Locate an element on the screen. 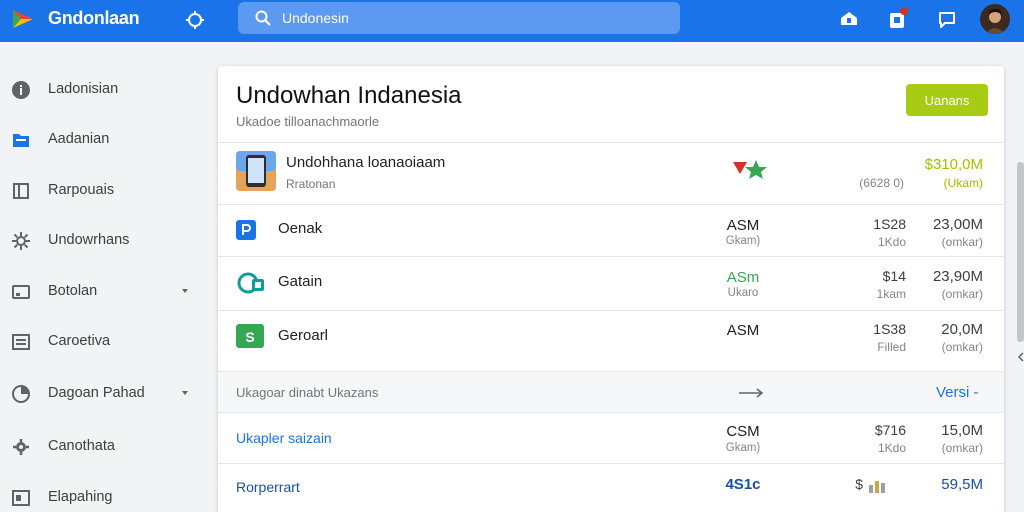 This screenshot has height=512, width=1024. featured-name: Undohhana loanaoiaam is located at coordinates (366, 162).